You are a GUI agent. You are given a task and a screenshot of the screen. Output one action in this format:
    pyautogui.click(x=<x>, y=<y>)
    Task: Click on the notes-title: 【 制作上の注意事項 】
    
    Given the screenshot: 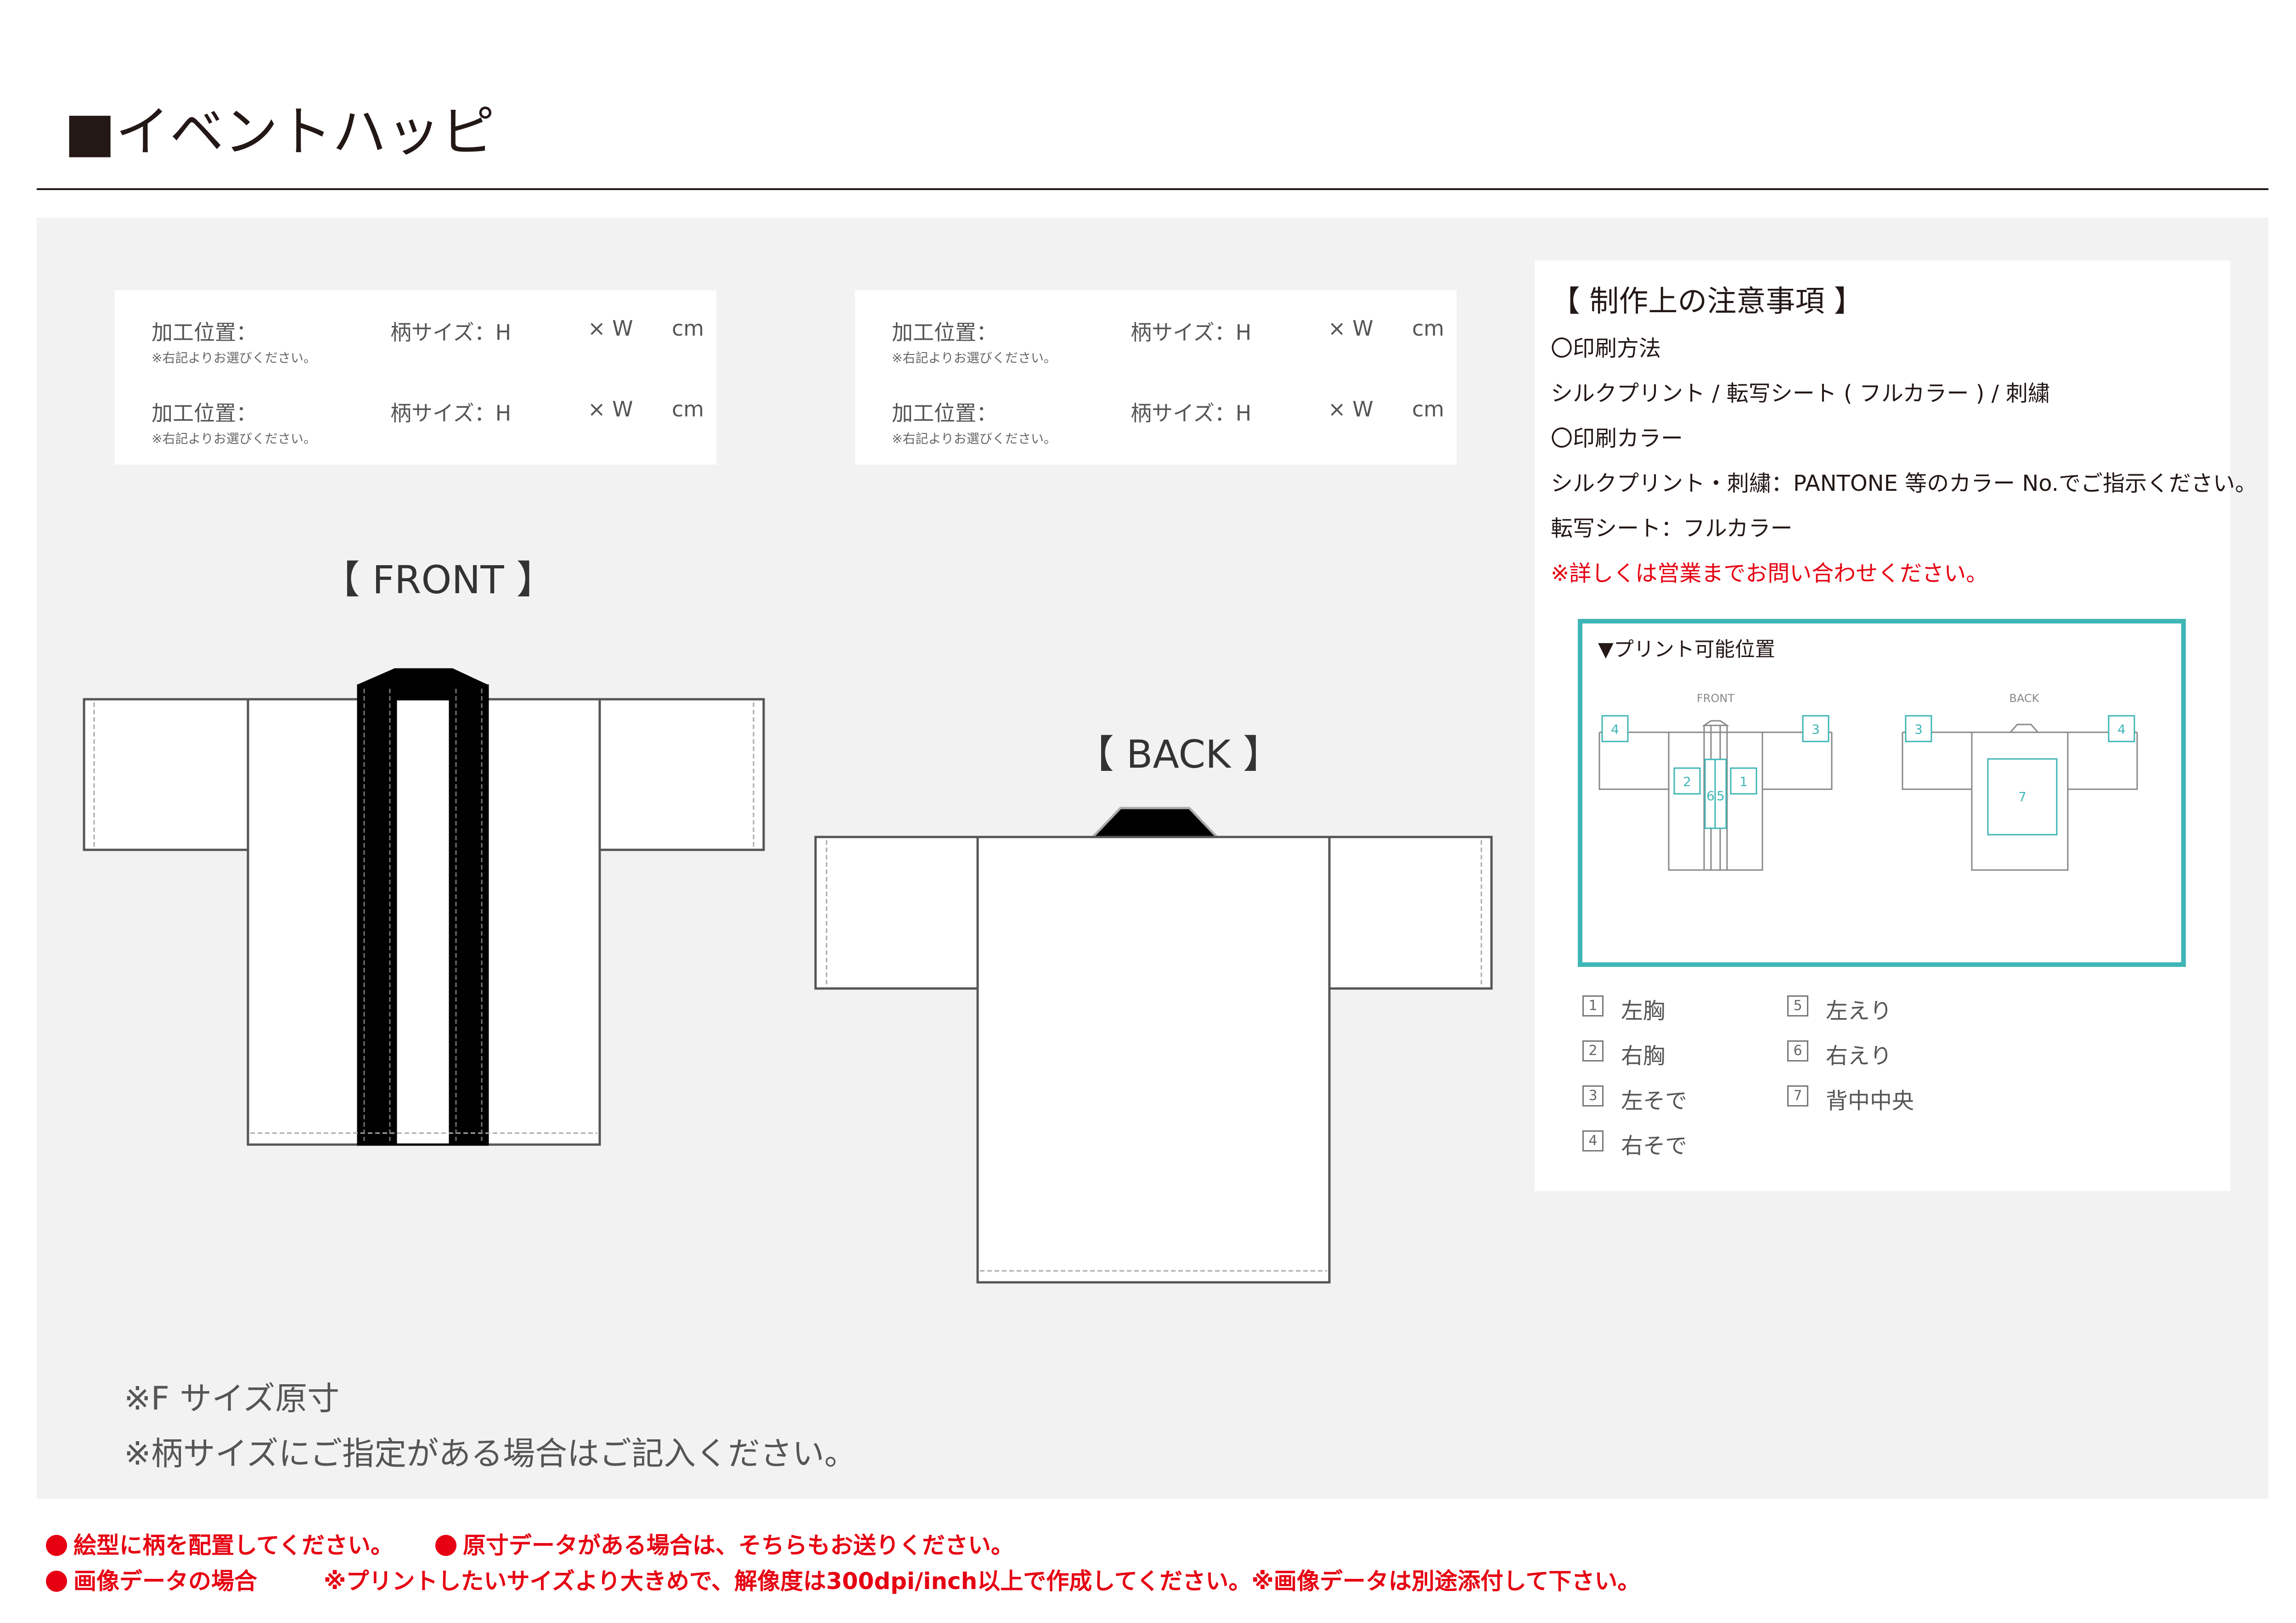 What is the action you would take?
    pyautogui.click(x=1707, y=302)
    